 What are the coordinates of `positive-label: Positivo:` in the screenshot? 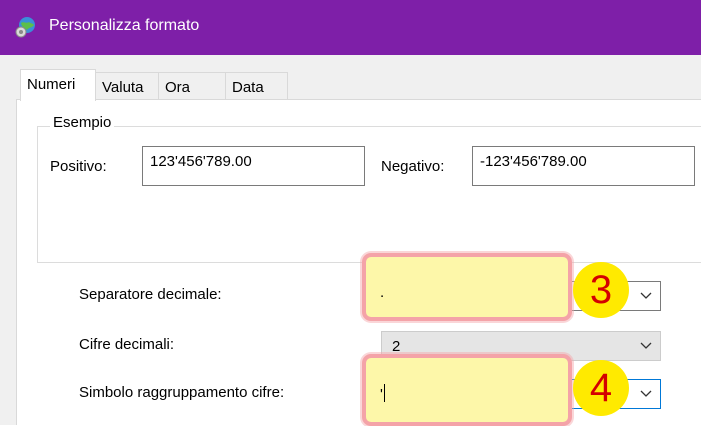 It's located at (78, 166).